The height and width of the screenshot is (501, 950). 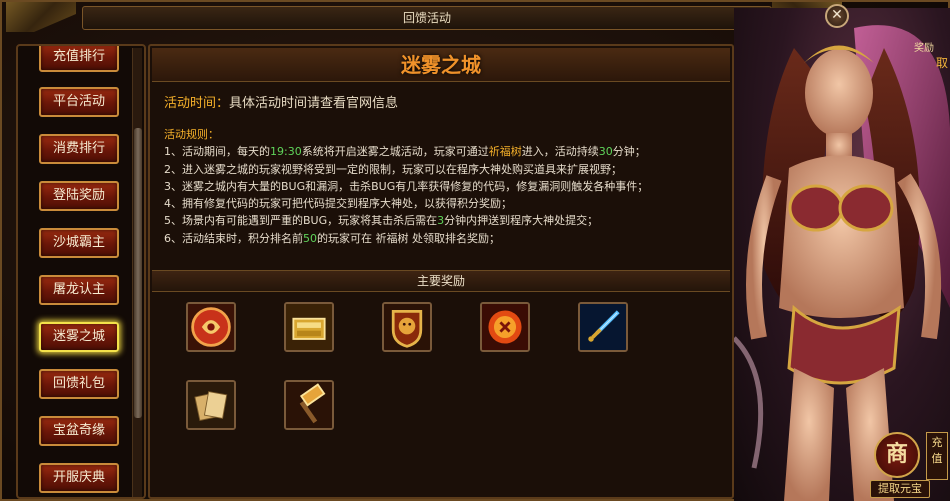 What do you see at coordinates (309, 327) in the screenshot?
I see `gold-ingot-chest-icon` at bounding box center [309, 327].